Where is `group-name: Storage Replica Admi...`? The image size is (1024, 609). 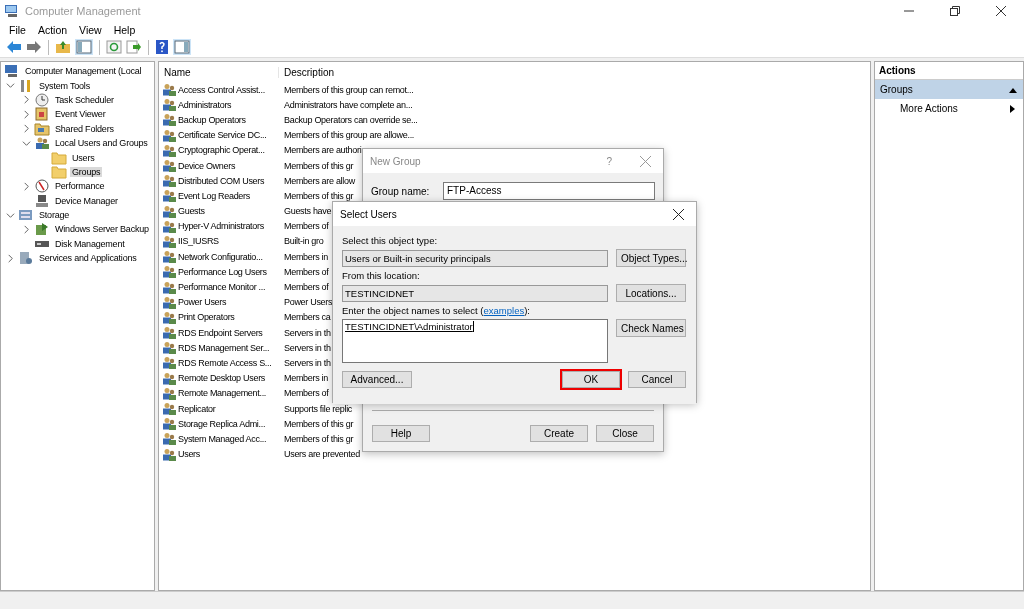 group-name: Storage Replica Admi... is located at coordinates (222, 423).